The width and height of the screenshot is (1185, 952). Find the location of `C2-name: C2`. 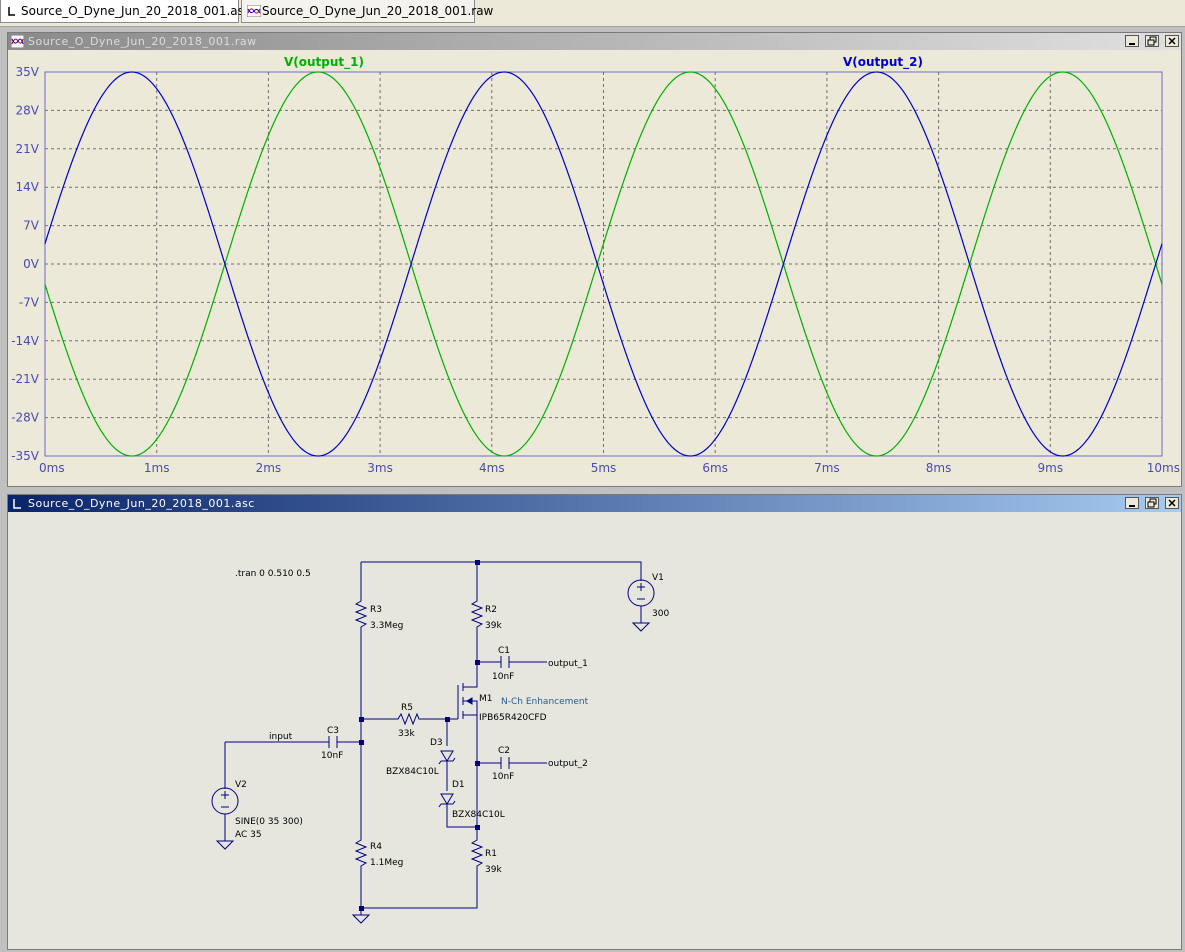

C2-name: C2 is located at coordinates (504, 751).